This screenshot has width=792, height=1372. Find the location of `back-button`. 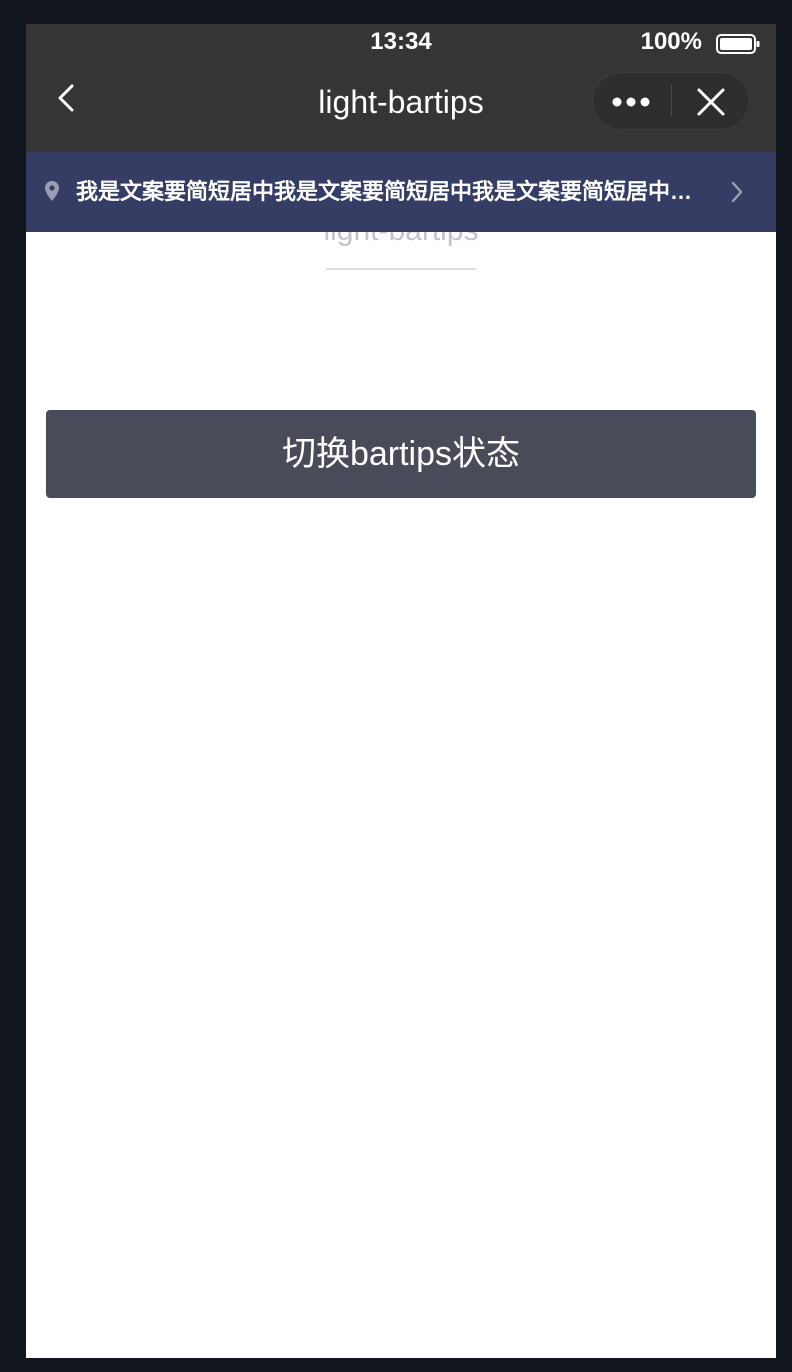

back-button is located at coordinates (66, 98).